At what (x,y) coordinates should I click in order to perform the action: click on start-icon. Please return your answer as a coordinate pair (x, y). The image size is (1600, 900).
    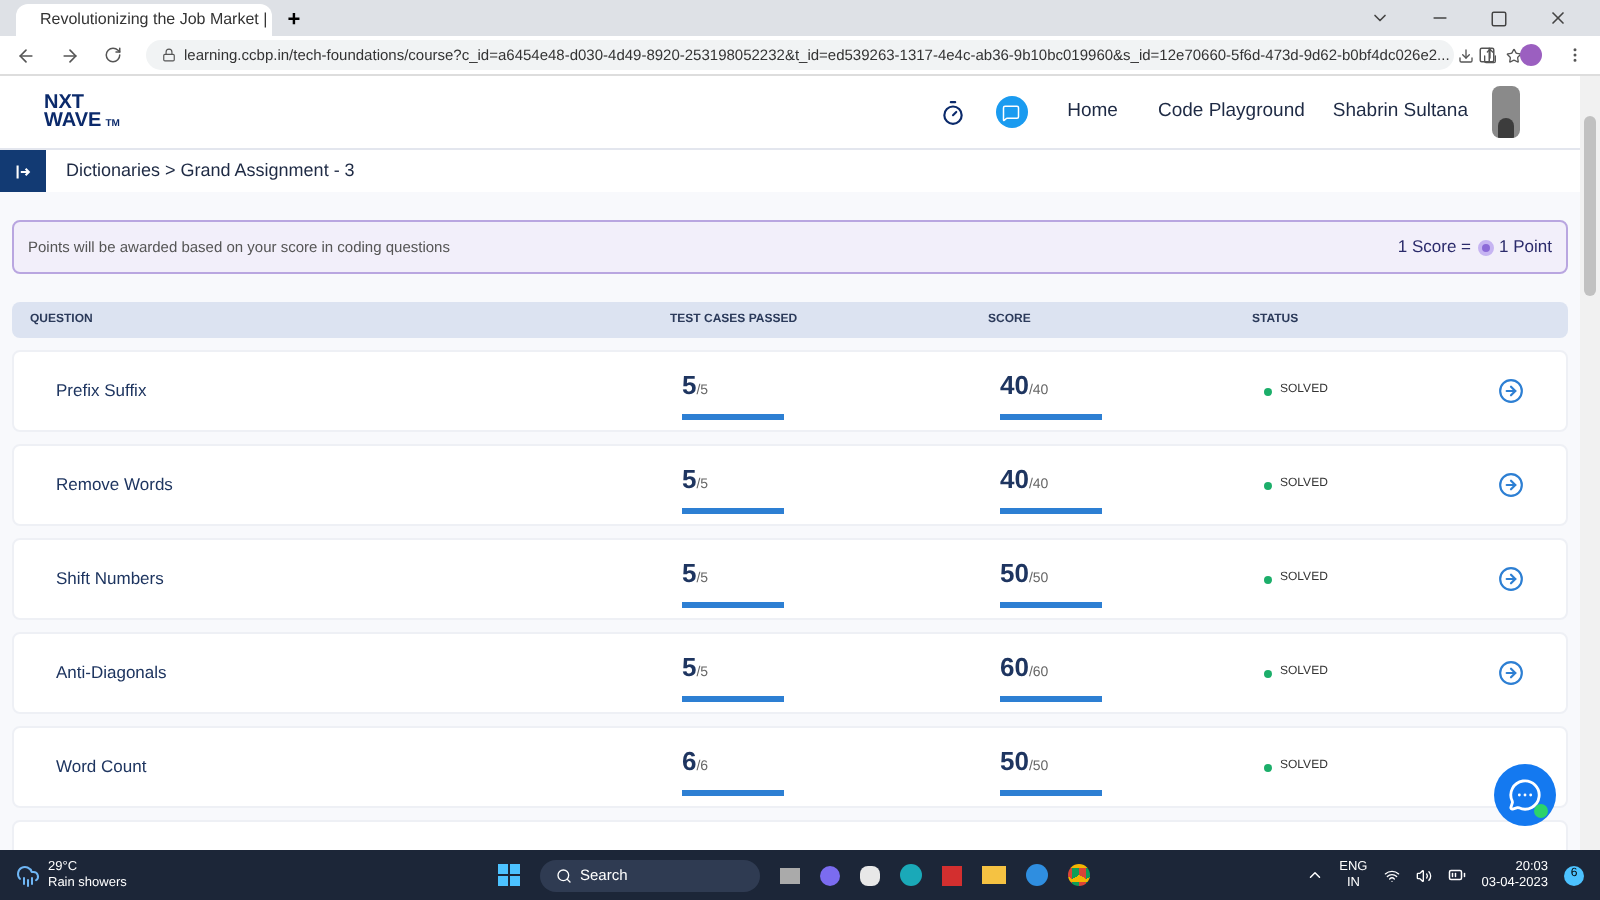
    Looking at the image, I should click on (509, 875).